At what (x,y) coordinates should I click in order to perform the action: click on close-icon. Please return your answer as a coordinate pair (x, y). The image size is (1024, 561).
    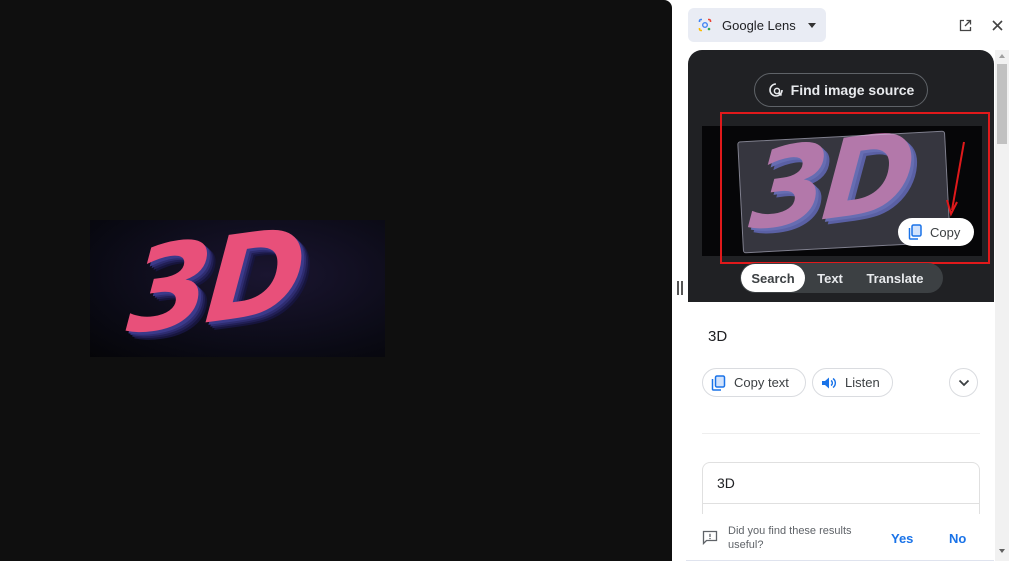
    Looking at the image, I should click on (997, 25).